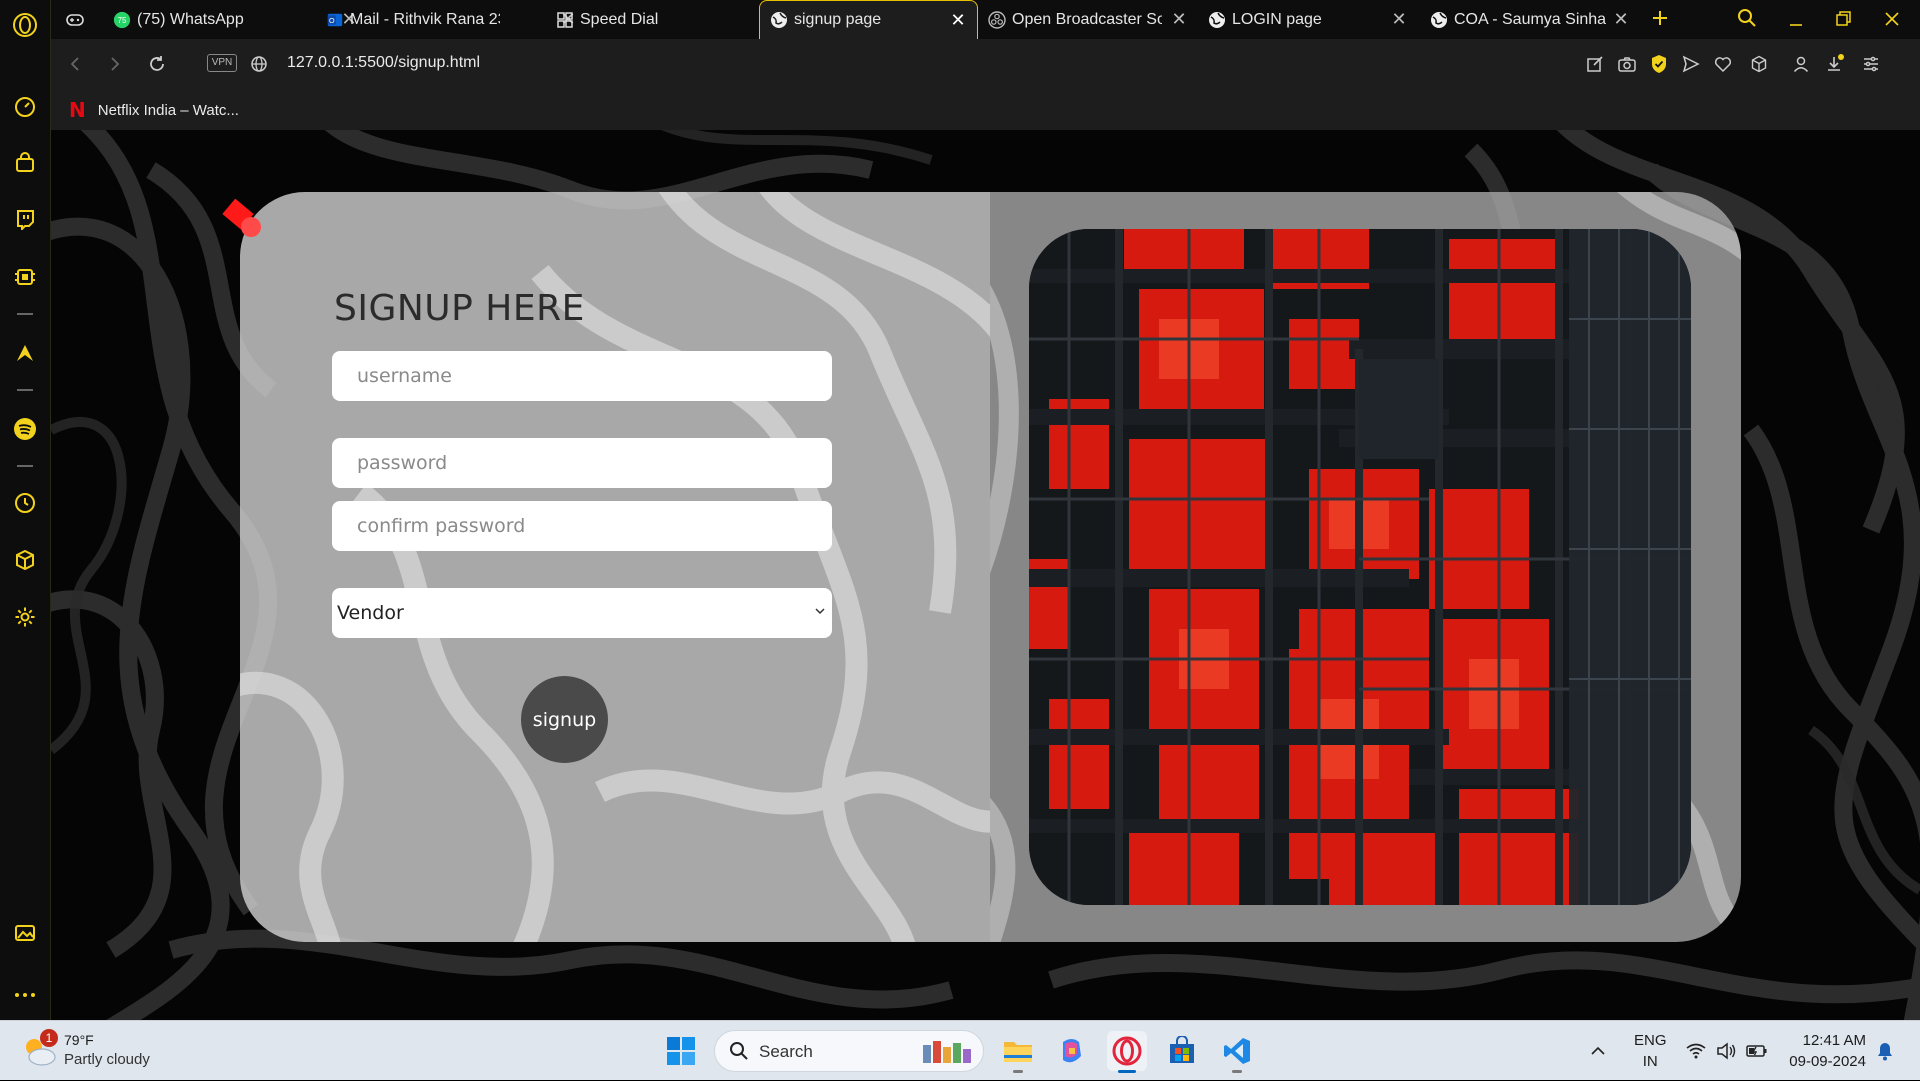  I want to click on tab-title: Open Broadcaster Soft, so click(1087, 19).